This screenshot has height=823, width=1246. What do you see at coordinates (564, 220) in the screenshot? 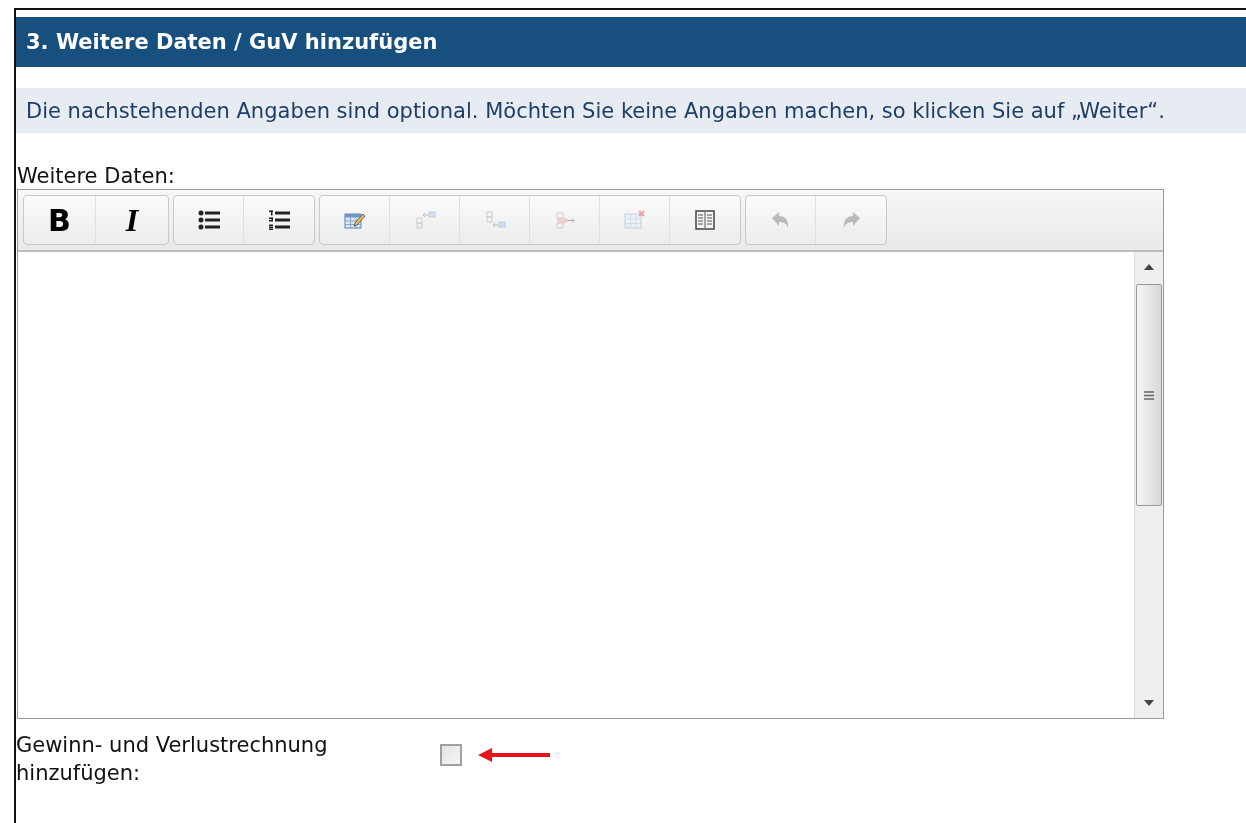
I see `move-column-icon` at bounding box center [564, 220].